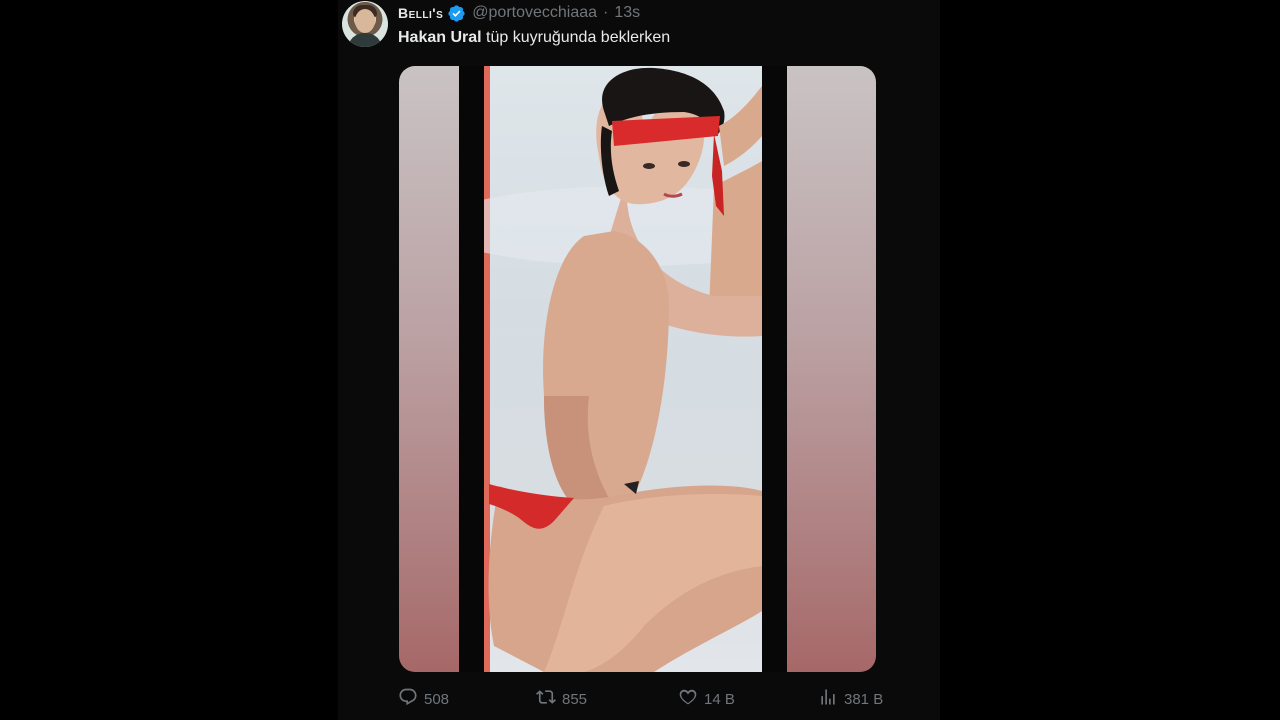 The height and width of the screenshot is (720, 1280). Describe the element at coordinates (471, 369) in the screenshot. I see `media-letterbox-left` at that location.